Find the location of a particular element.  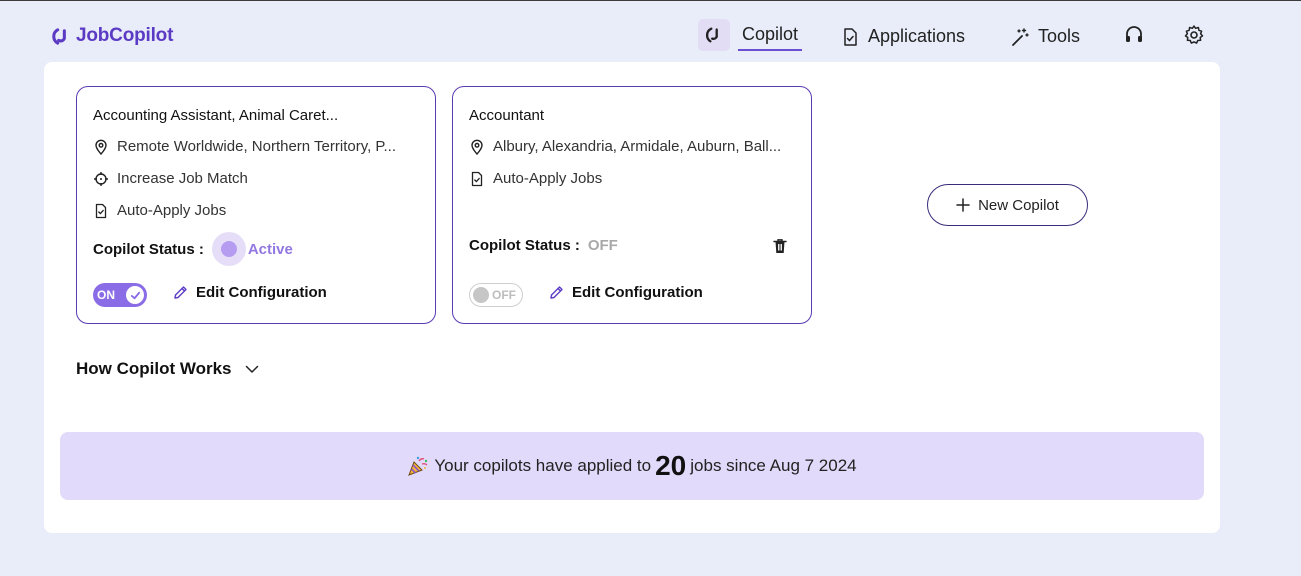

how-copilot-works-label: How Copilot Works is located at coordinates (154, 368).